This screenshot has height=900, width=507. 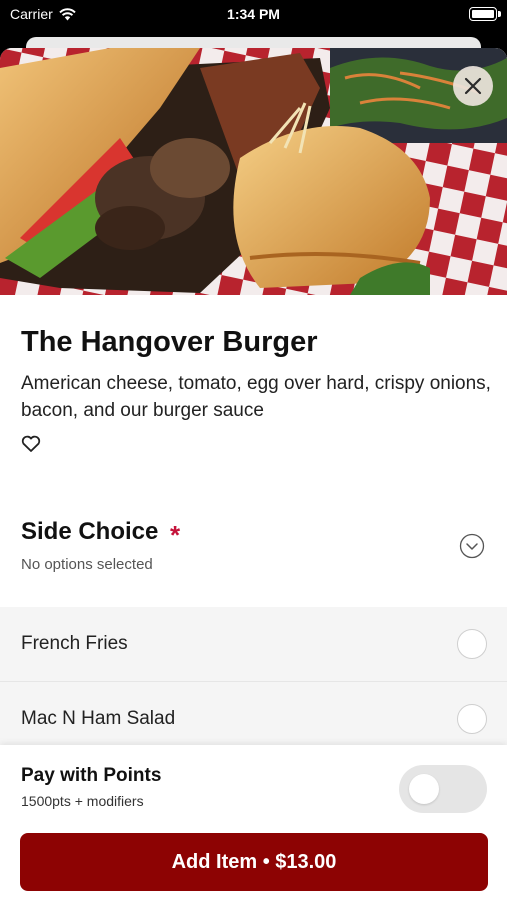 What do you see at coordinates (175, 535) in the screenshot?
I see `required-indicator: *` at bounding box center [175, 535].